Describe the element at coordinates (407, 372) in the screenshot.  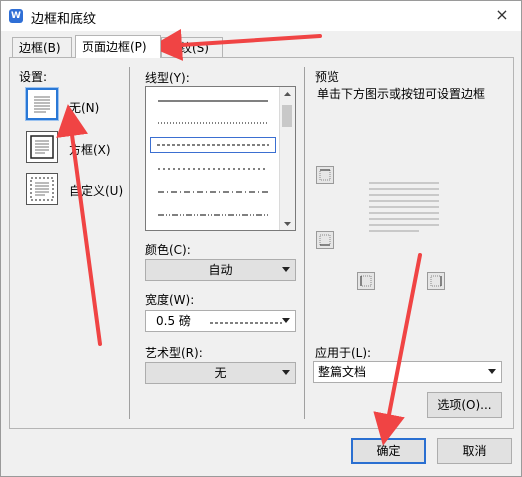
I see `apply-to-dropdown: 整篇文档` at that location.